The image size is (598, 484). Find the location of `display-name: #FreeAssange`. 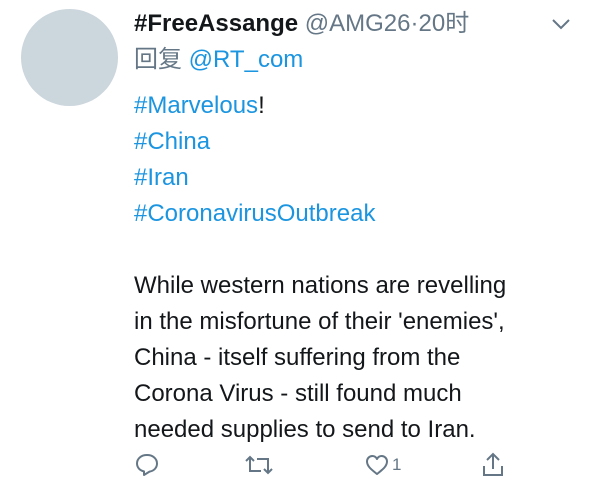

display-name: #FreeAssange is located at coordinates (216, 23).